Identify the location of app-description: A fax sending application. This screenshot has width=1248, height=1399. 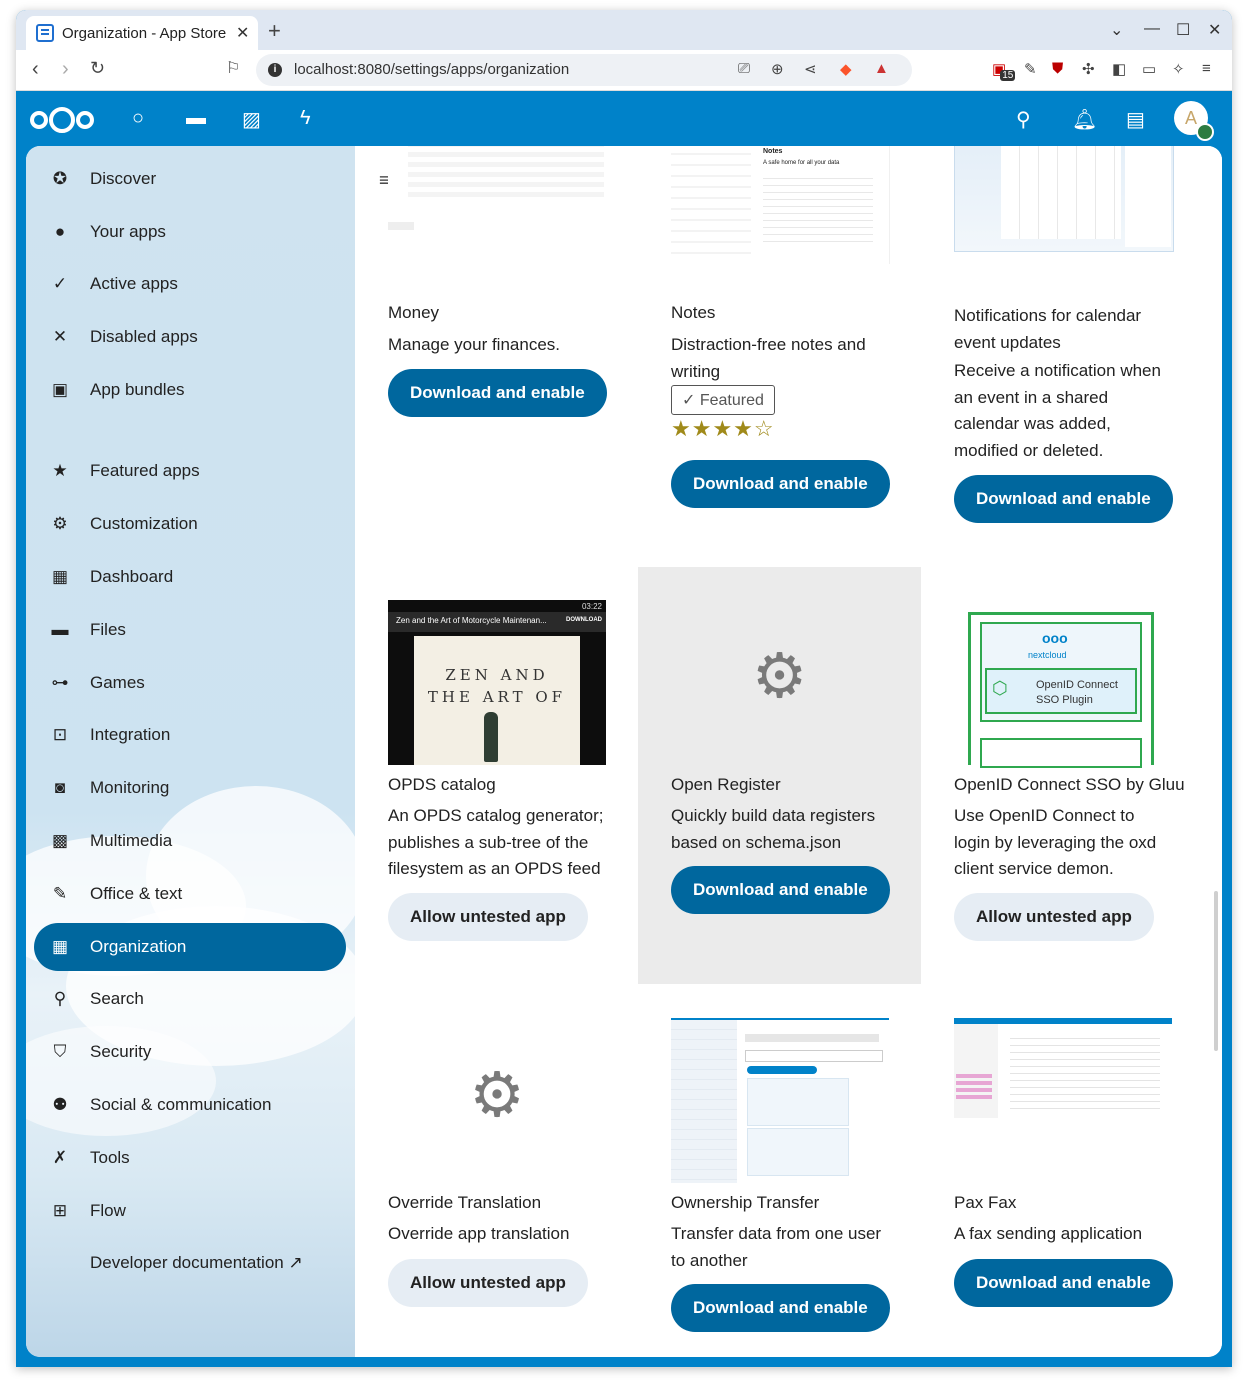
(1048, 1233).